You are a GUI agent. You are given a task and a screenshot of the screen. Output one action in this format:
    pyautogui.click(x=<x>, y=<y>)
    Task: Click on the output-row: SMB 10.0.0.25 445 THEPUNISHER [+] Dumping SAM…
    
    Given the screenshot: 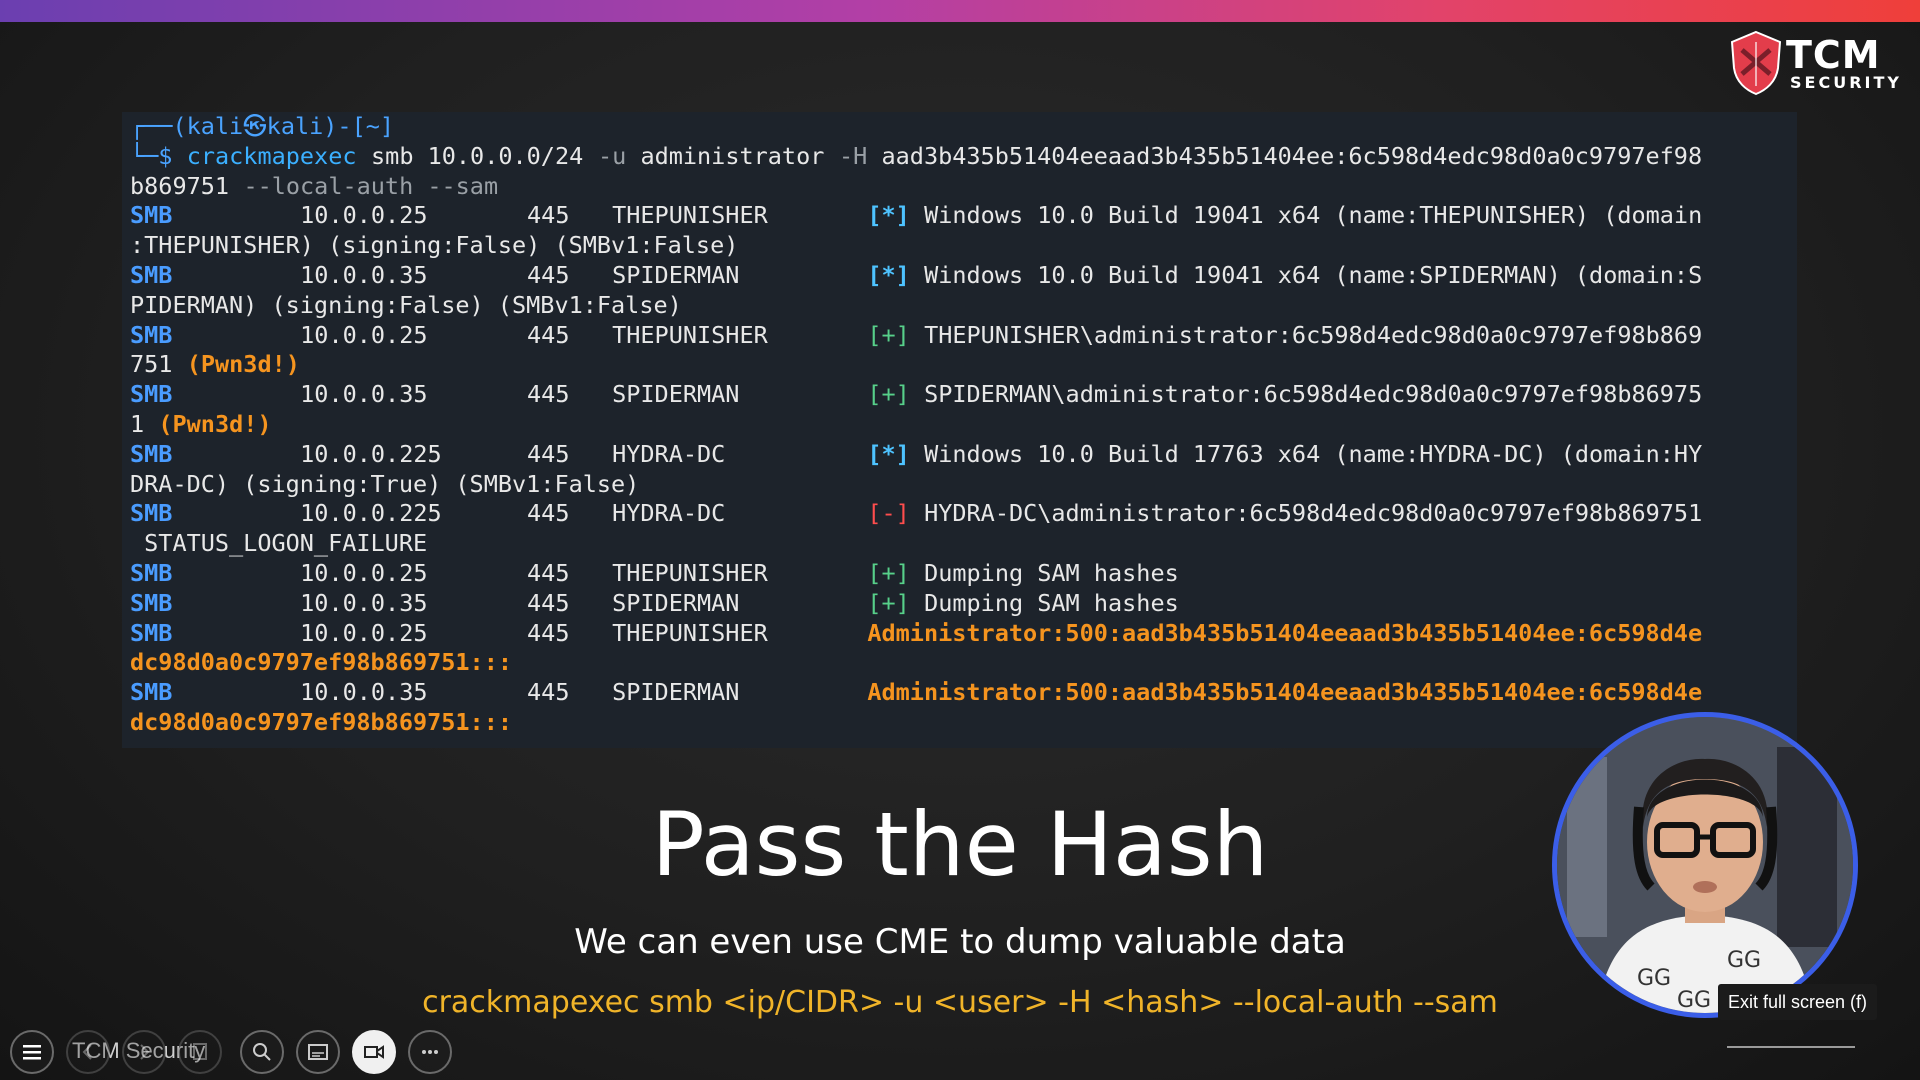 What is the action you would take?
    pyautogui.click(x=959, y=574)
    